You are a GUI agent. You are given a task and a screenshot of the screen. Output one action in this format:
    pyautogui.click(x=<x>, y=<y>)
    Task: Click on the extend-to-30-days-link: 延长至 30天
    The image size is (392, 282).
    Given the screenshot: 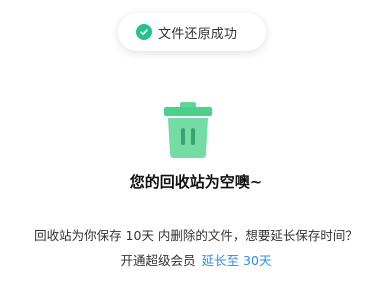 What is the action you would take?
    pyautogui.click(x=237, y=260)
    